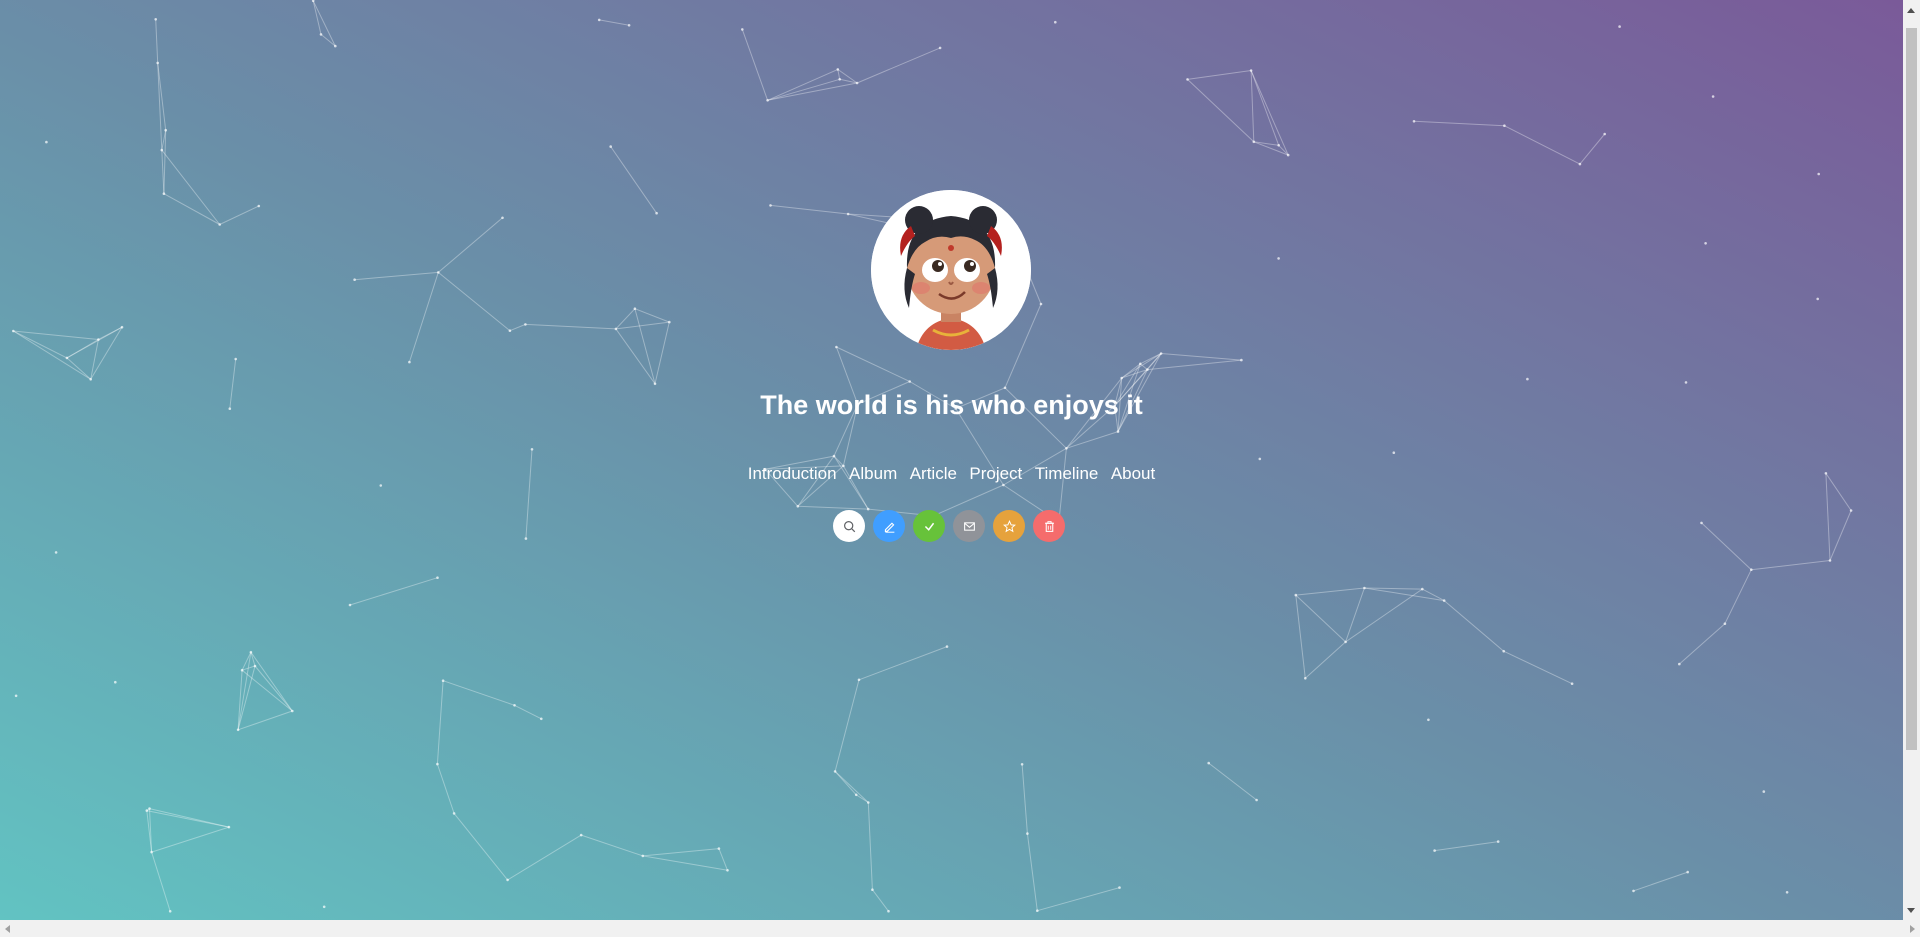 The width and height of the screenshot is (1920, 937). Describe the element at coordinates (792, 474) in the screenshot. I see `nav-introduction: Introduction` at that location.